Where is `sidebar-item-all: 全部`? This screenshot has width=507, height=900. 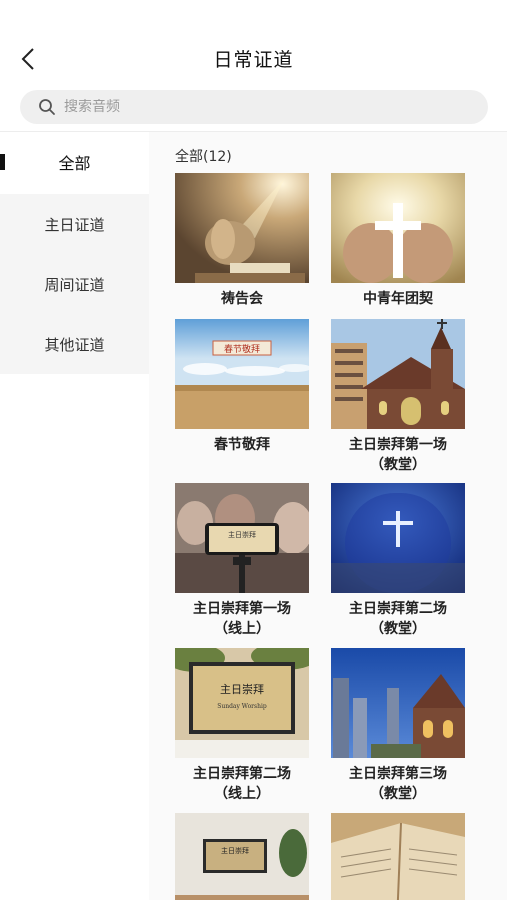
sidebar-item-all: 全部 is located at coordinates (74, 162).